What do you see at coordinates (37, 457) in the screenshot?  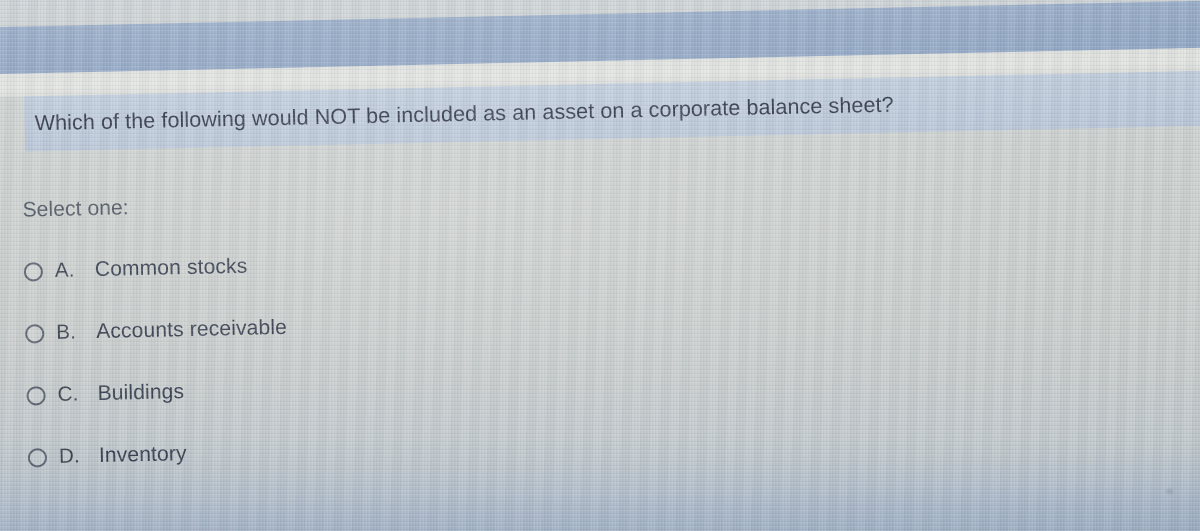 I see `radio-button-d-icon` at bounding box center [37, 457].